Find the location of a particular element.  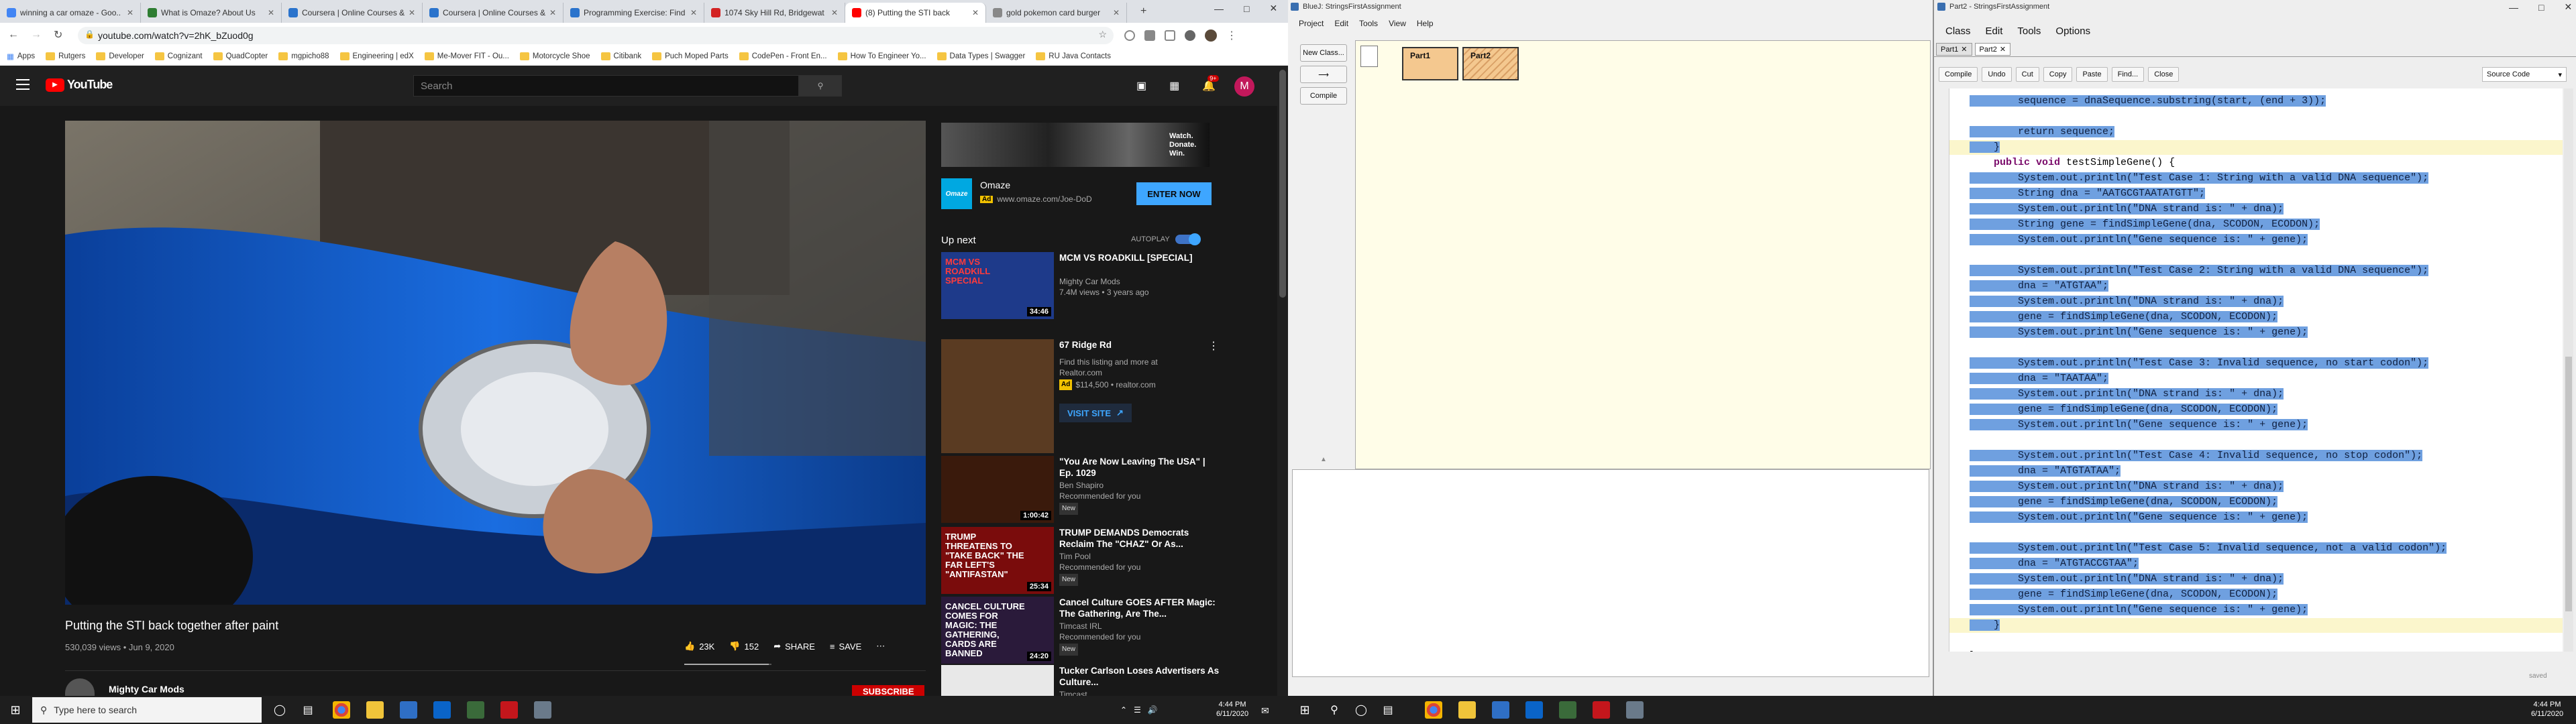

browser-tab: Programming Exercise: Find ✕ is located at coordinates (634, 13).